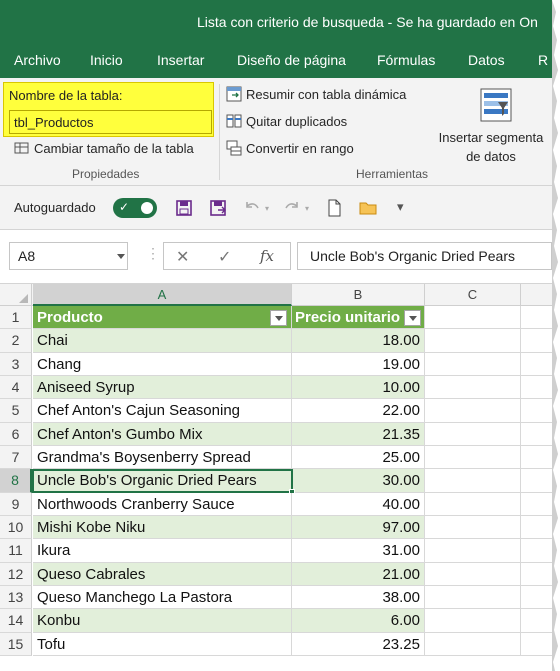 This screenshot has height=671, width=560. Describe the element at coordinates (110, 122) in the screenshot. I see `table-name-input` at that location.